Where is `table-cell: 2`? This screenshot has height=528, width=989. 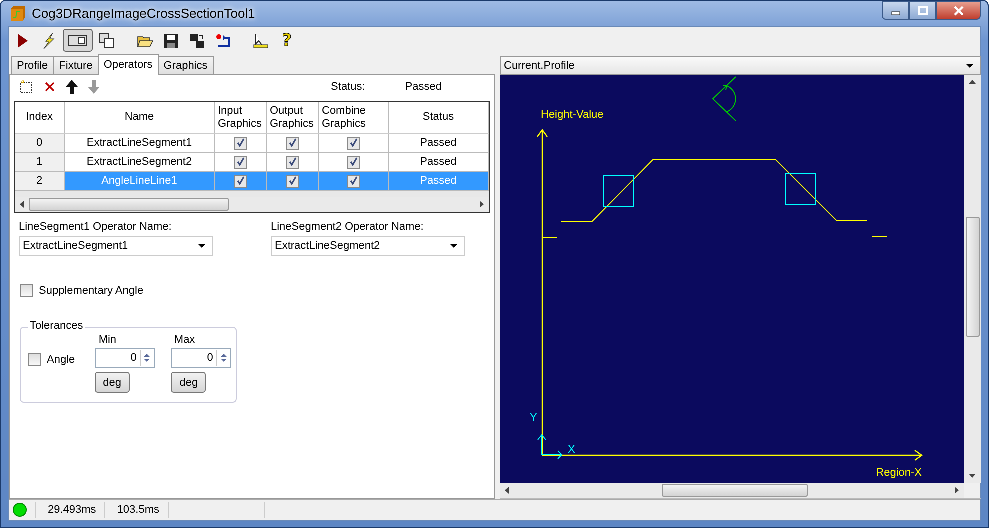
table-cell: 2 is located at coordinates (40, 181).